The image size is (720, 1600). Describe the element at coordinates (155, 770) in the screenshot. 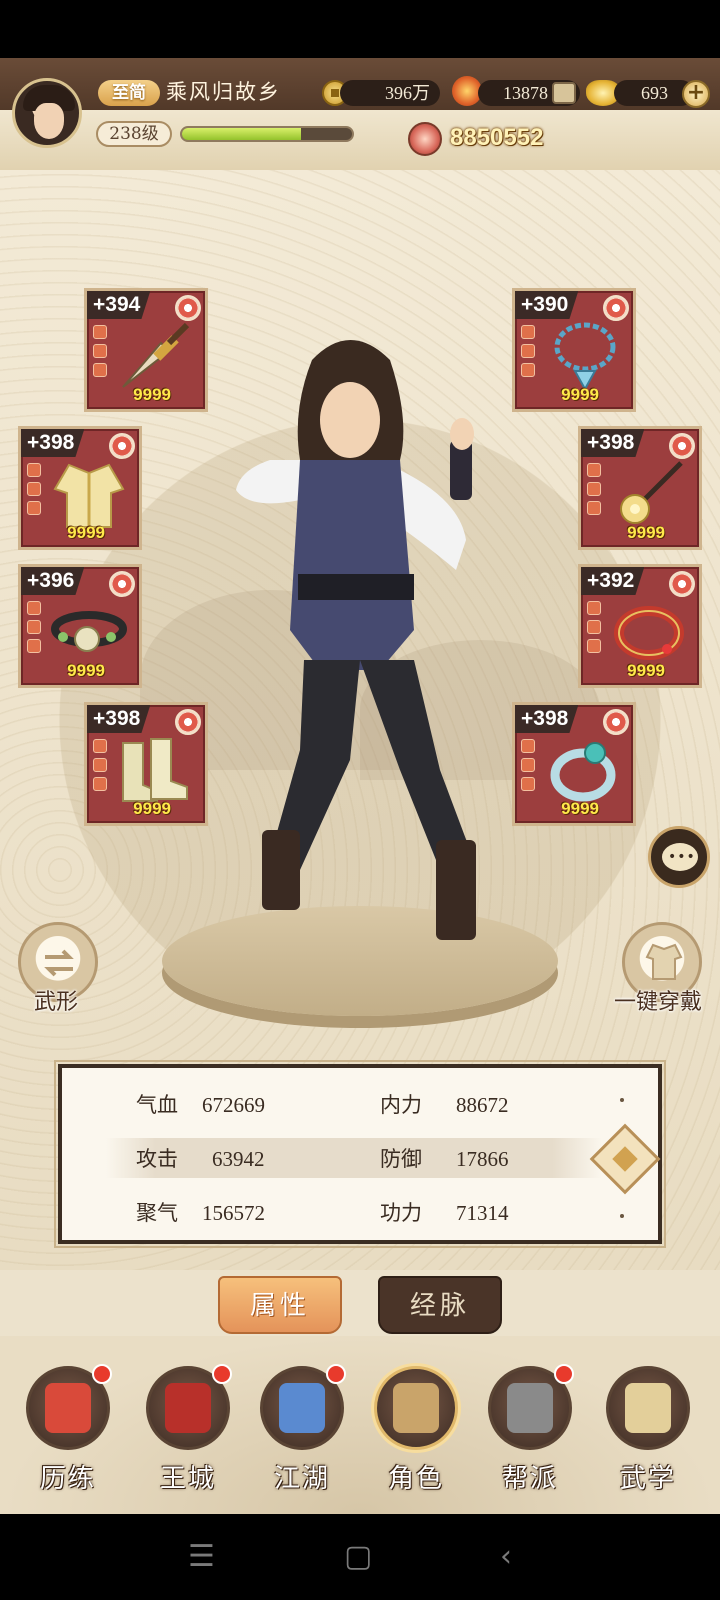

I see `boots-icon` at that location.